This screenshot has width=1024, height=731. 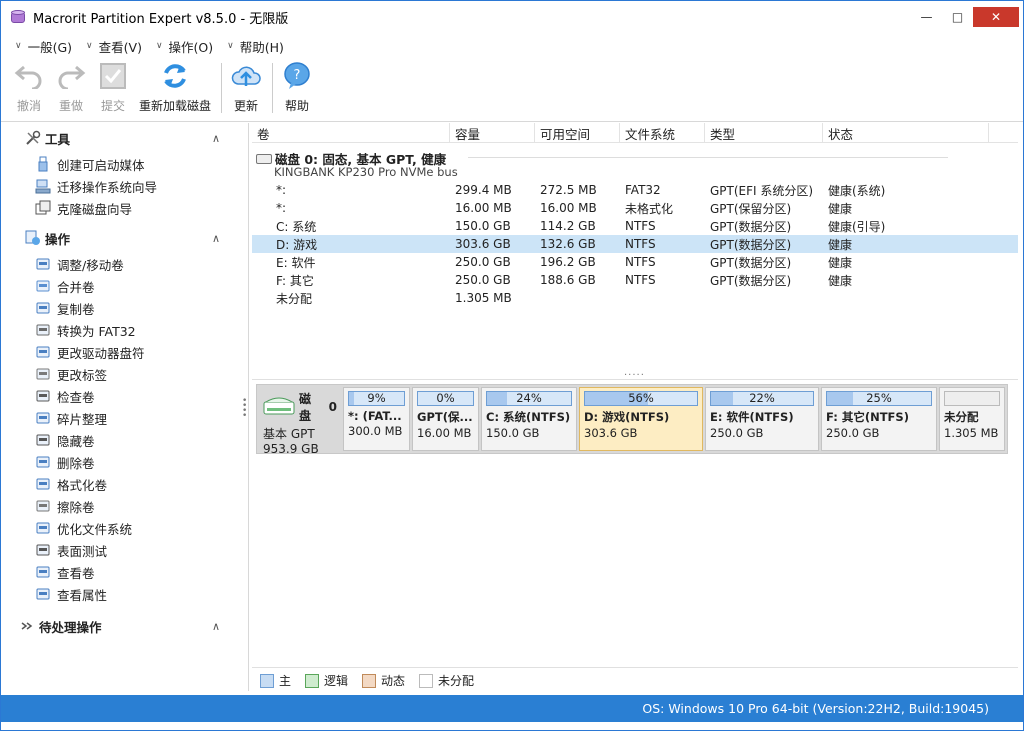 What do you see at coordinates (961, 417) in the screenshot?
I see `partition-name: 未分配` at bounding box center [961, 417].